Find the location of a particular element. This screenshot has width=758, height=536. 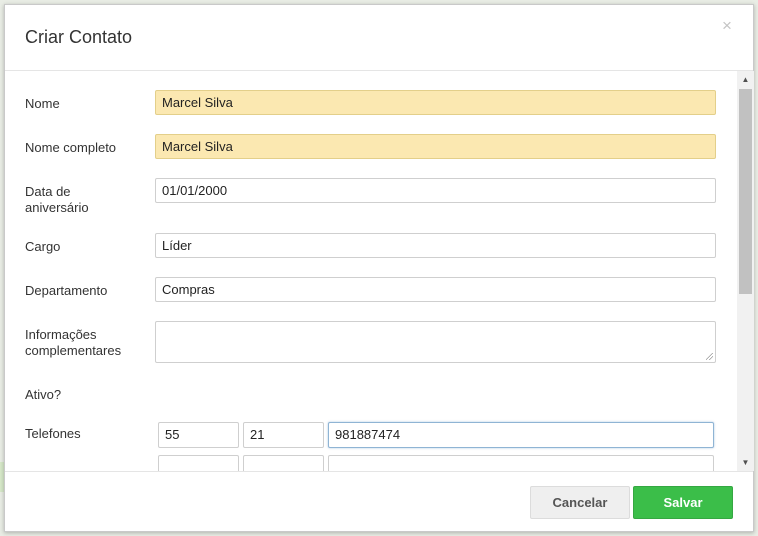

save-button: Salvar is located at coordinates (683, 502).